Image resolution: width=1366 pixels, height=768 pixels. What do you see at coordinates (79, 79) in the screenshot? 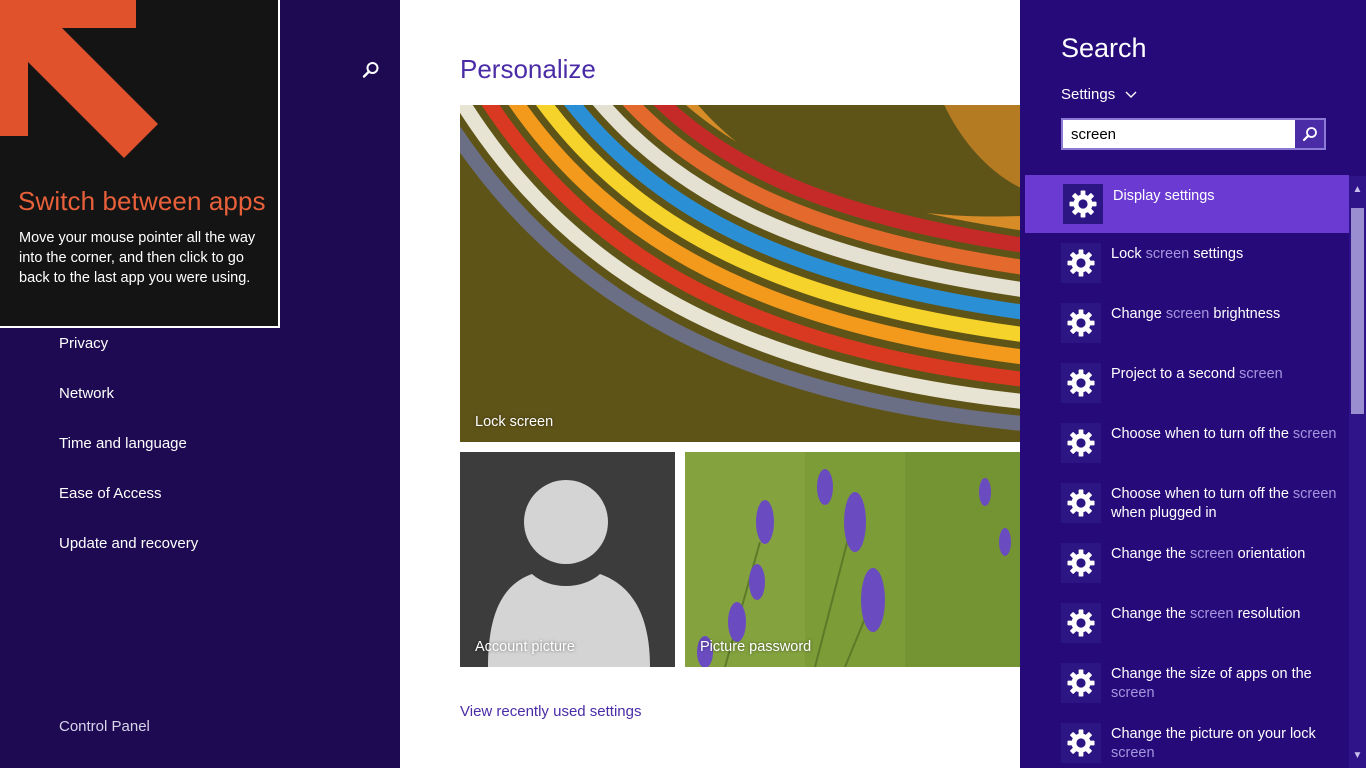
I see `up-left-arrow-icon` at bounding box center [79, 79].